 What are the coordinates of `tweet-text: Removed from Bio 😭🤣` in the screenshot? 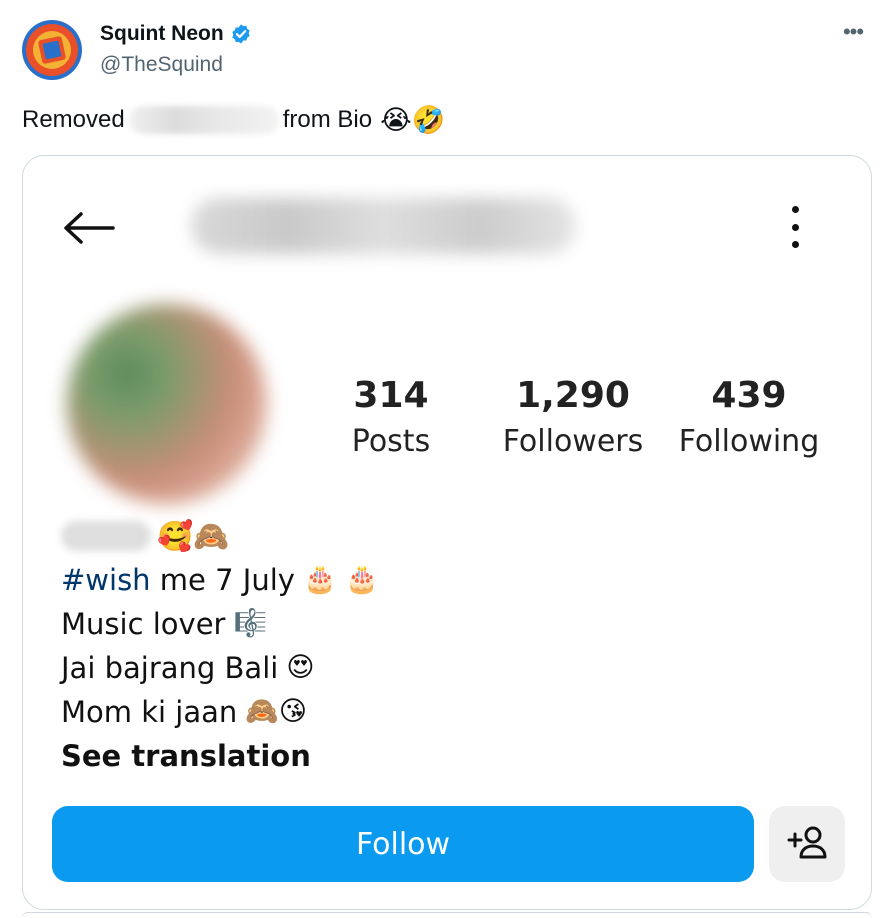 It's located at (233, 120).